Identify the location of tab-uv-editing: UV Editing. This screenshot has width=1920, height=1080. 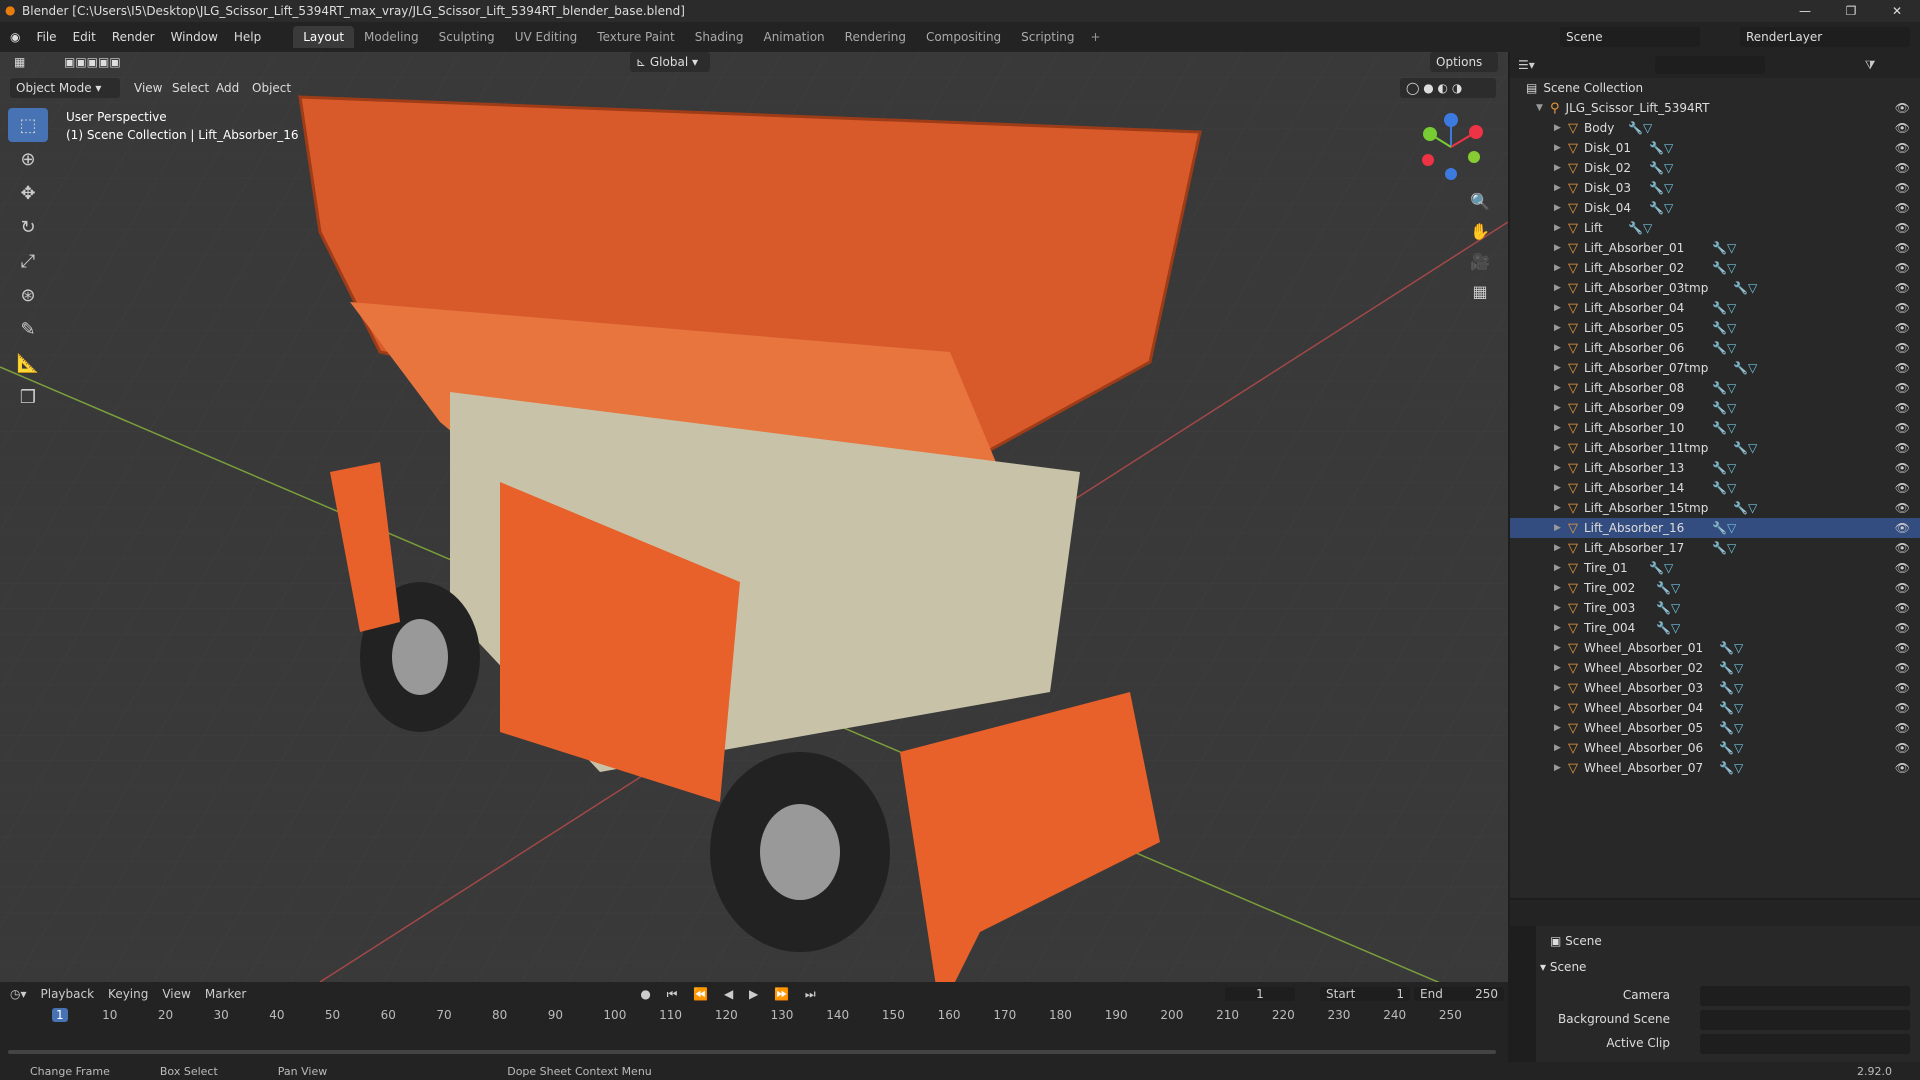
(546, 37).